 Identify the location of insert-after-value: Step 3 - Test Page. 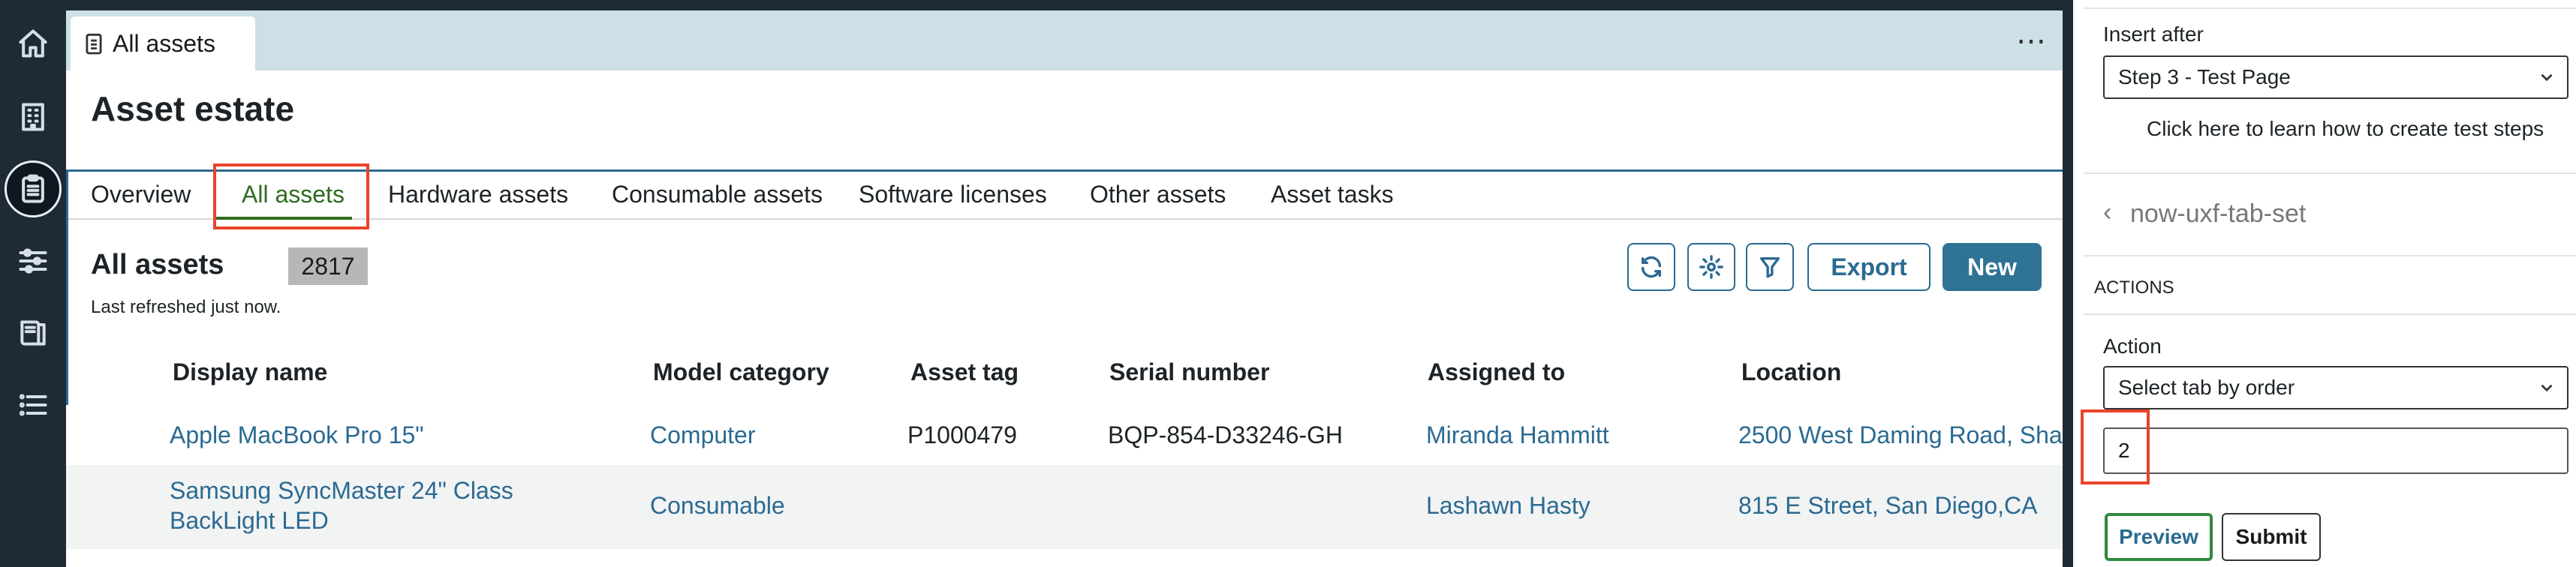
(2204, 76).